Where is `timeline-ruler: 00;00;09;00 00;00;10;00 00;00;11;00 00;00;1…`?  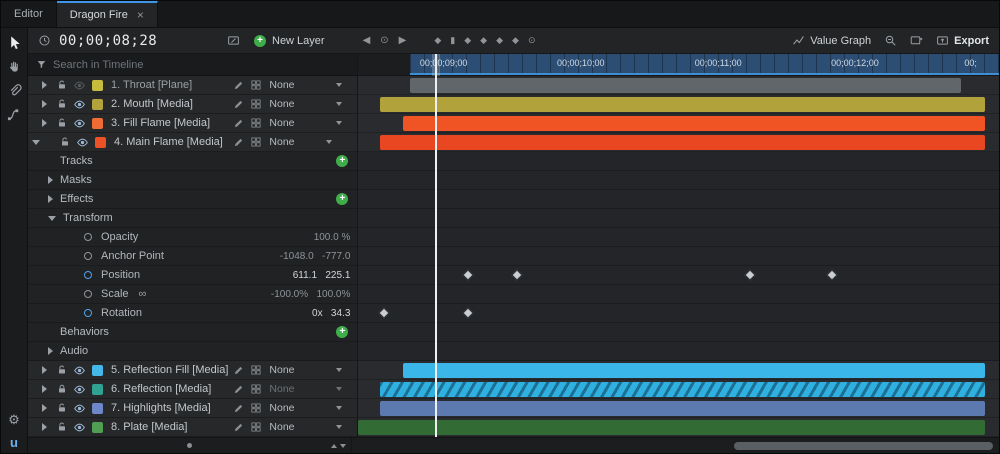 timeline-ruler: 00;00;09;00 00;00;10;00 00;00;11;00 00;00;1… is located at coordinates (678, 65).